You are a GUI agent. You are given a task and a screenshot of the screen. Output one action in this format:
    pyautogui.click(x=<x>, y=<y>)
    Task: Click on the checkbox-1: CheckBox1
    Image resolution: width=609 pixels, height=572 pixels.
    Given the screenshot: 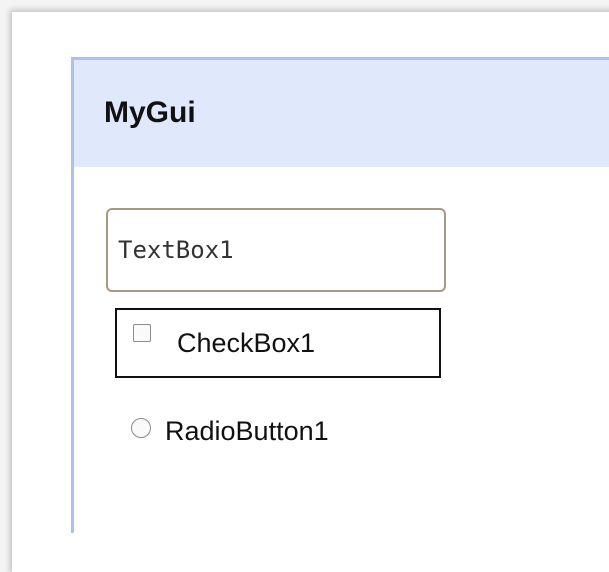 What is the action you would take?
    pyautogui.click(x=278, y=343)
    